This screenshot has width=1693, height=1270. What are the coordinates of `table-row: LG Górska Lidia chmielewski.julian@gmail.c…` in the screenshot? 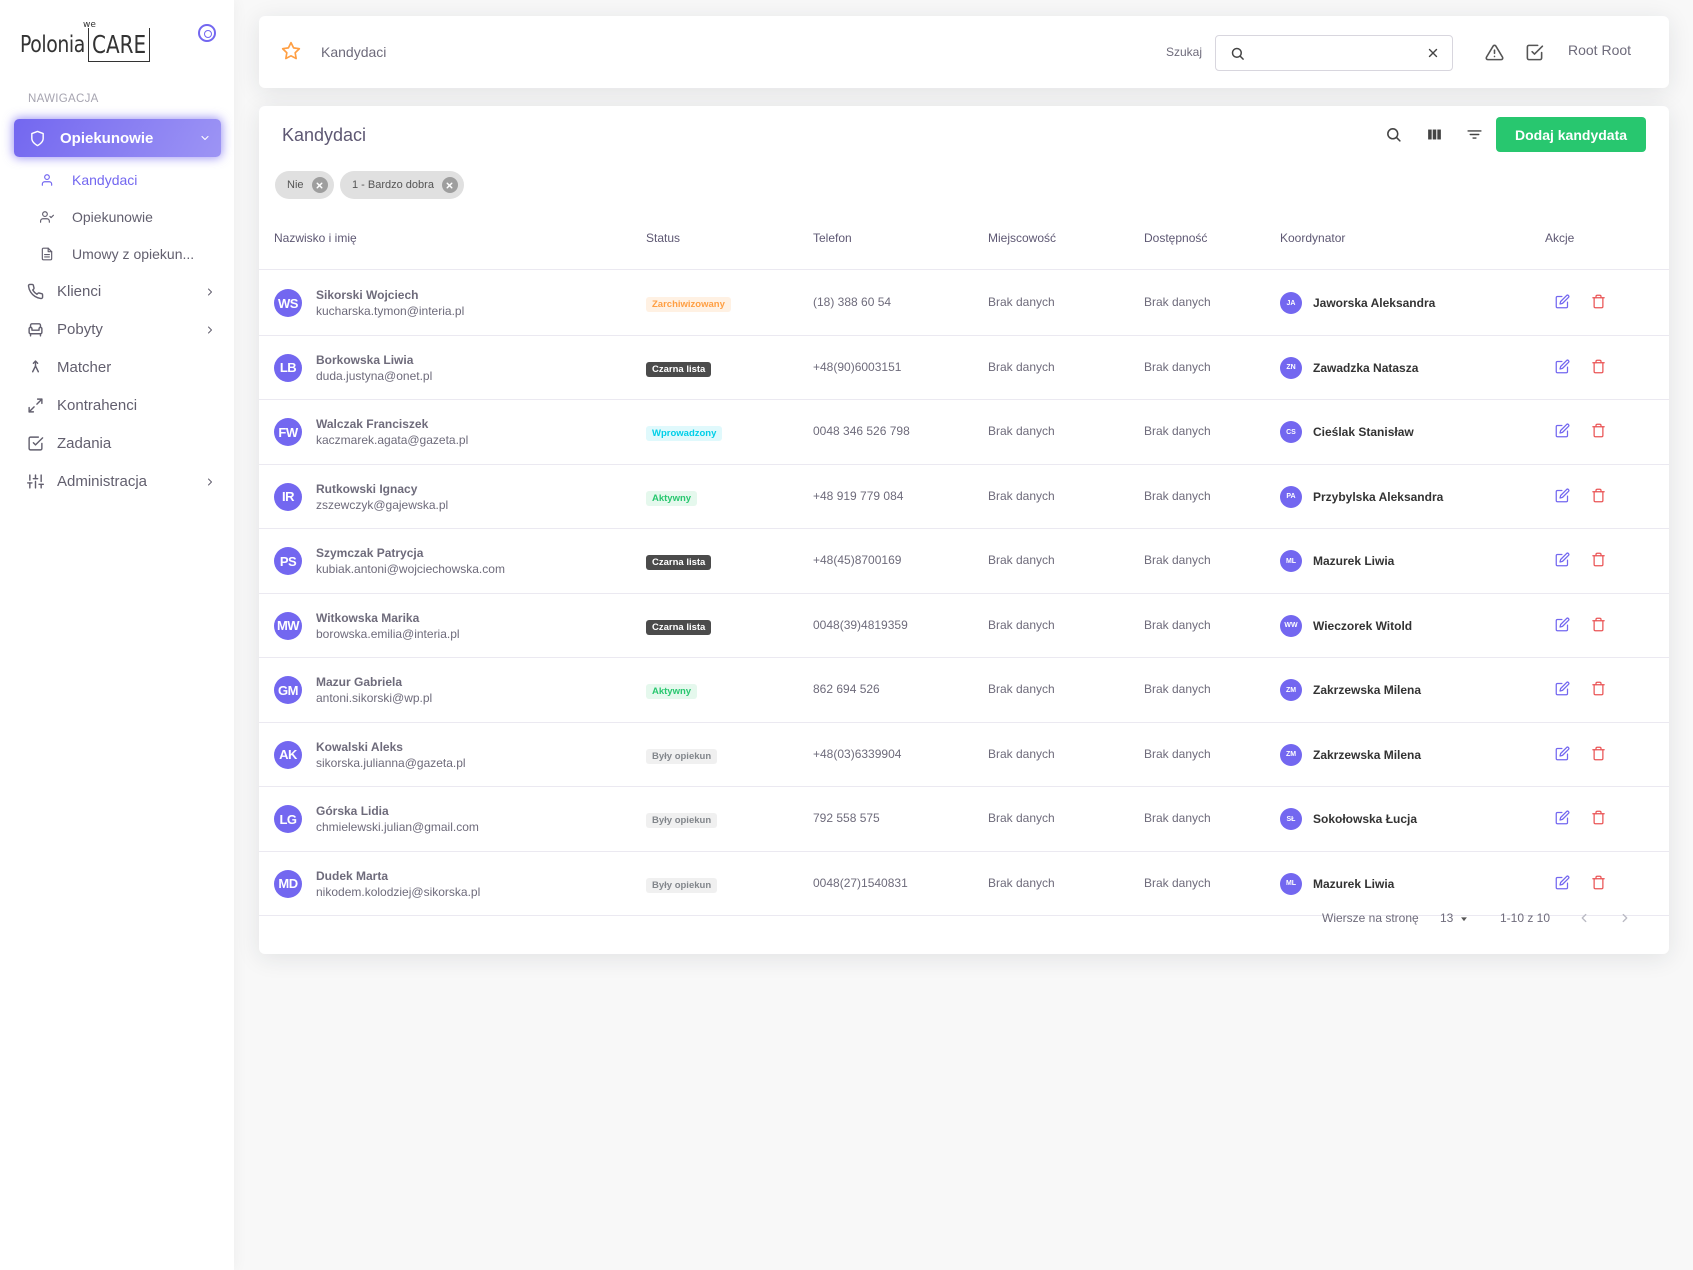 It's located at (964, 819).